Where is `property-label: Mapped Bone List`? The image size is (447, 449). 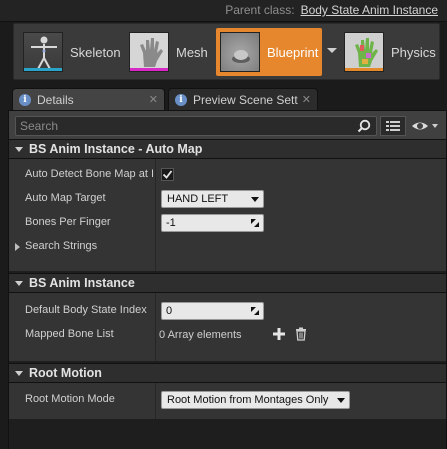 property-label: Mapped Bone List is located at coordinates (69, 334).